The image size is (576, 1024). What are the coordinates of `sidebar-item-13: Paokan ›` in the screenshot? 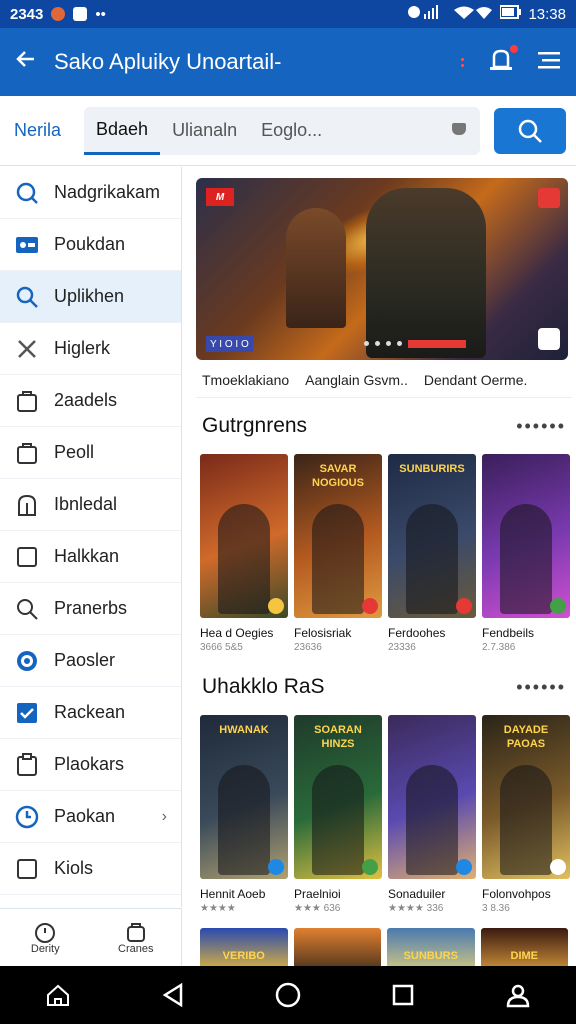 It's located at (90, 817).